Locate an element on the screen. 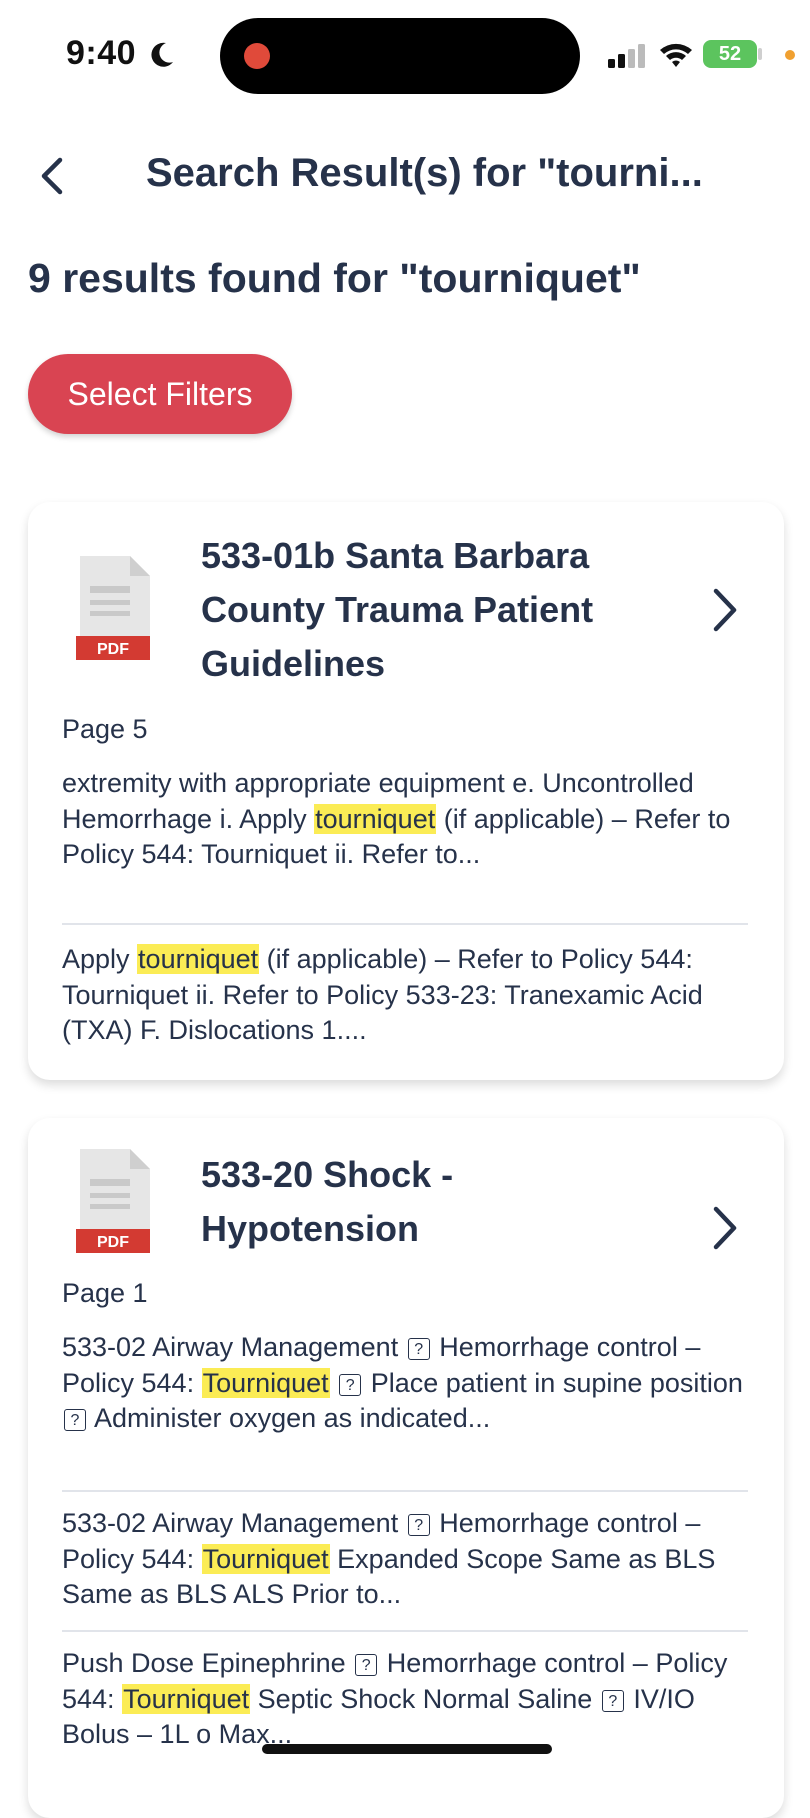 This screenshot has height=1818, width=810. status-bar: 9:40 52 is located at coordinates (405, 55).